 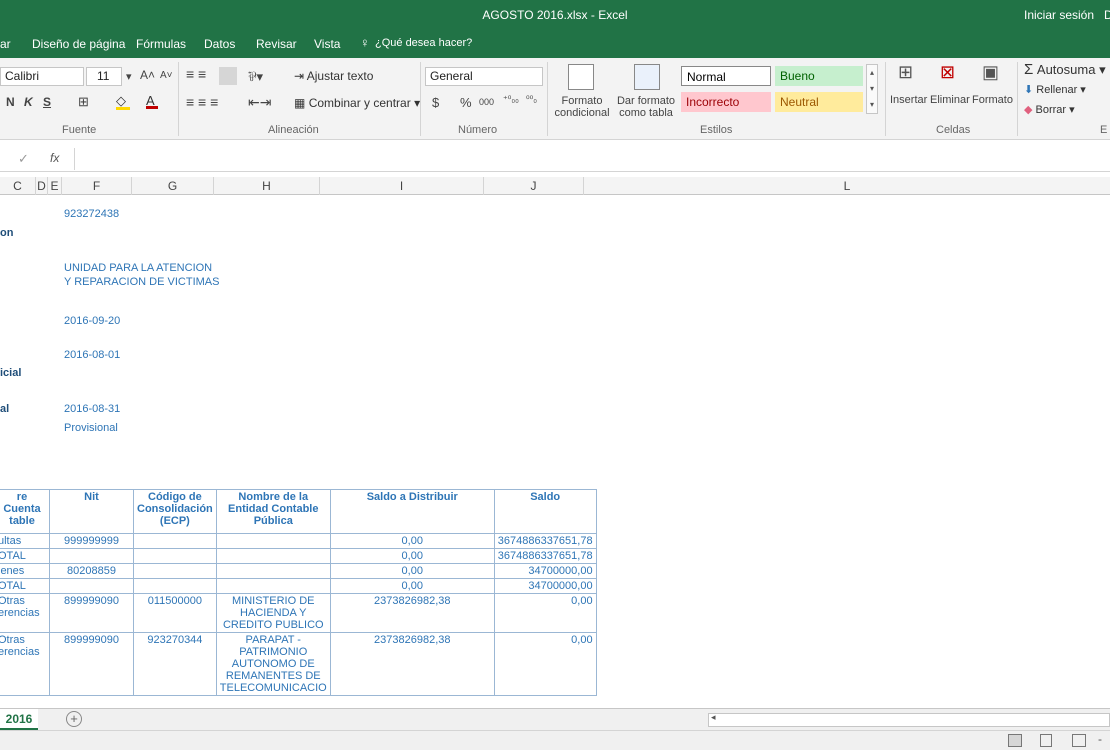 What do you see at coordinates (872, 89) in the screenshot?
I see `styles-scroll: ▴ ▾ ▾` at bounding box center [872, 89].